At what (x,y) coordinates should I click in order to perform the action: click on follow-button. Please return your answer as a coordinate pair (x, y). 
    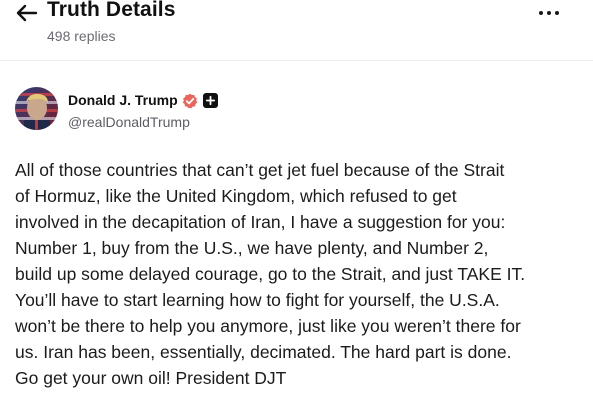
    Looking at the image, I should click on (210, 100).